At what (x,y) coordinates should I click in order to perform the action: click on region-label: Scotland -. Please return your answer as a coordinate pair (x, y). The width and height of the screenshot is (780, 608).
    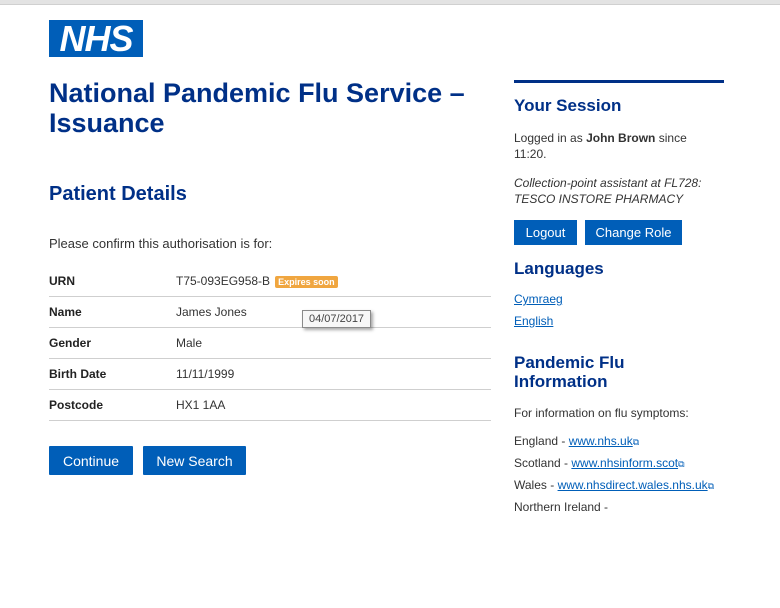
    Looking at the image, I should click on (543, 463).